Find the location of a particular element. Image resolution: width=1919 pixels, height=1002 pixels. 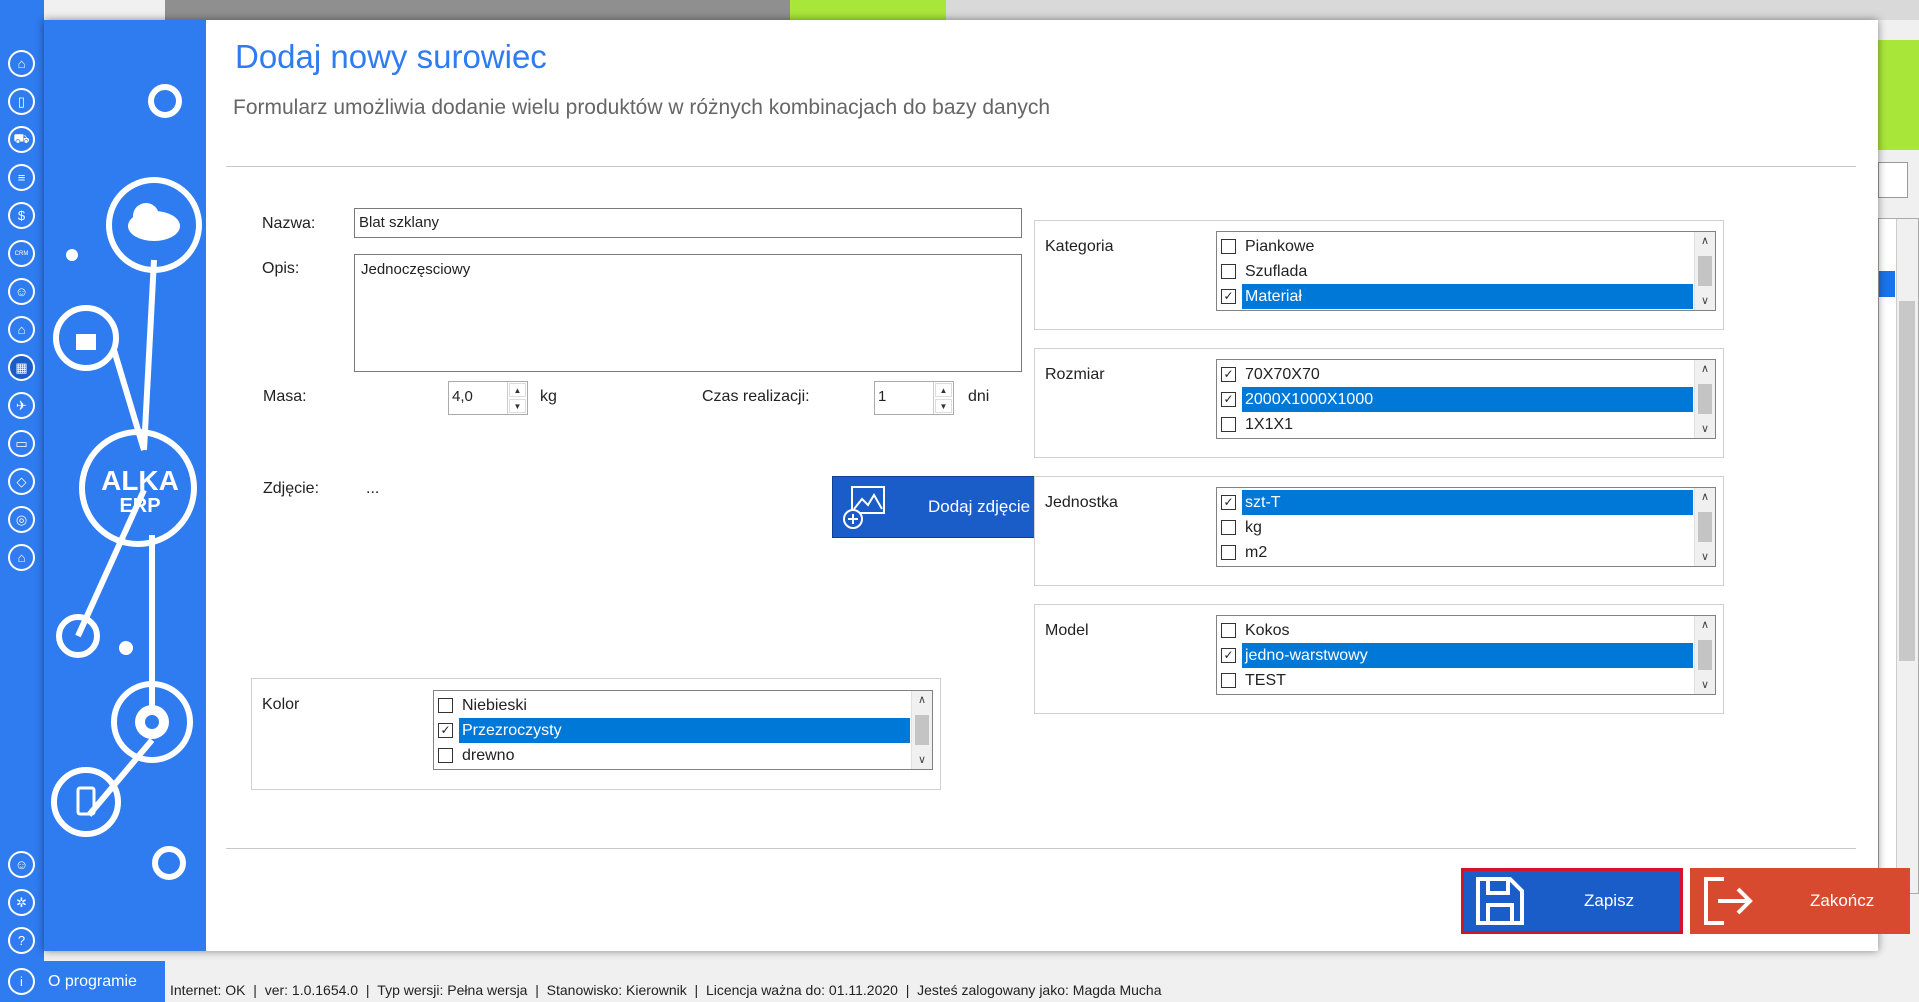

color-item-przezroczysty: ✓ Przezroczysty is located at coordinates (672, 730).